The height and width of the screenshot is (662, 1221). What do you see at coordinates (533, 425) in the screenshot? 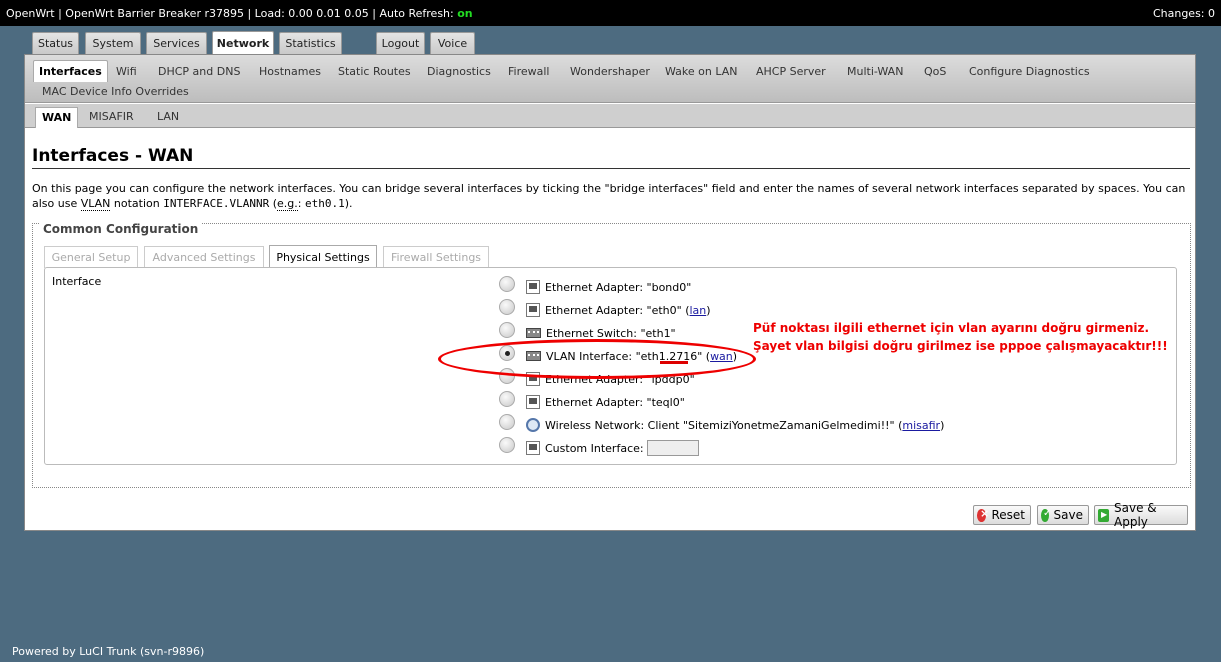
I see `wifi-icon` at bounding box center [533, 425].